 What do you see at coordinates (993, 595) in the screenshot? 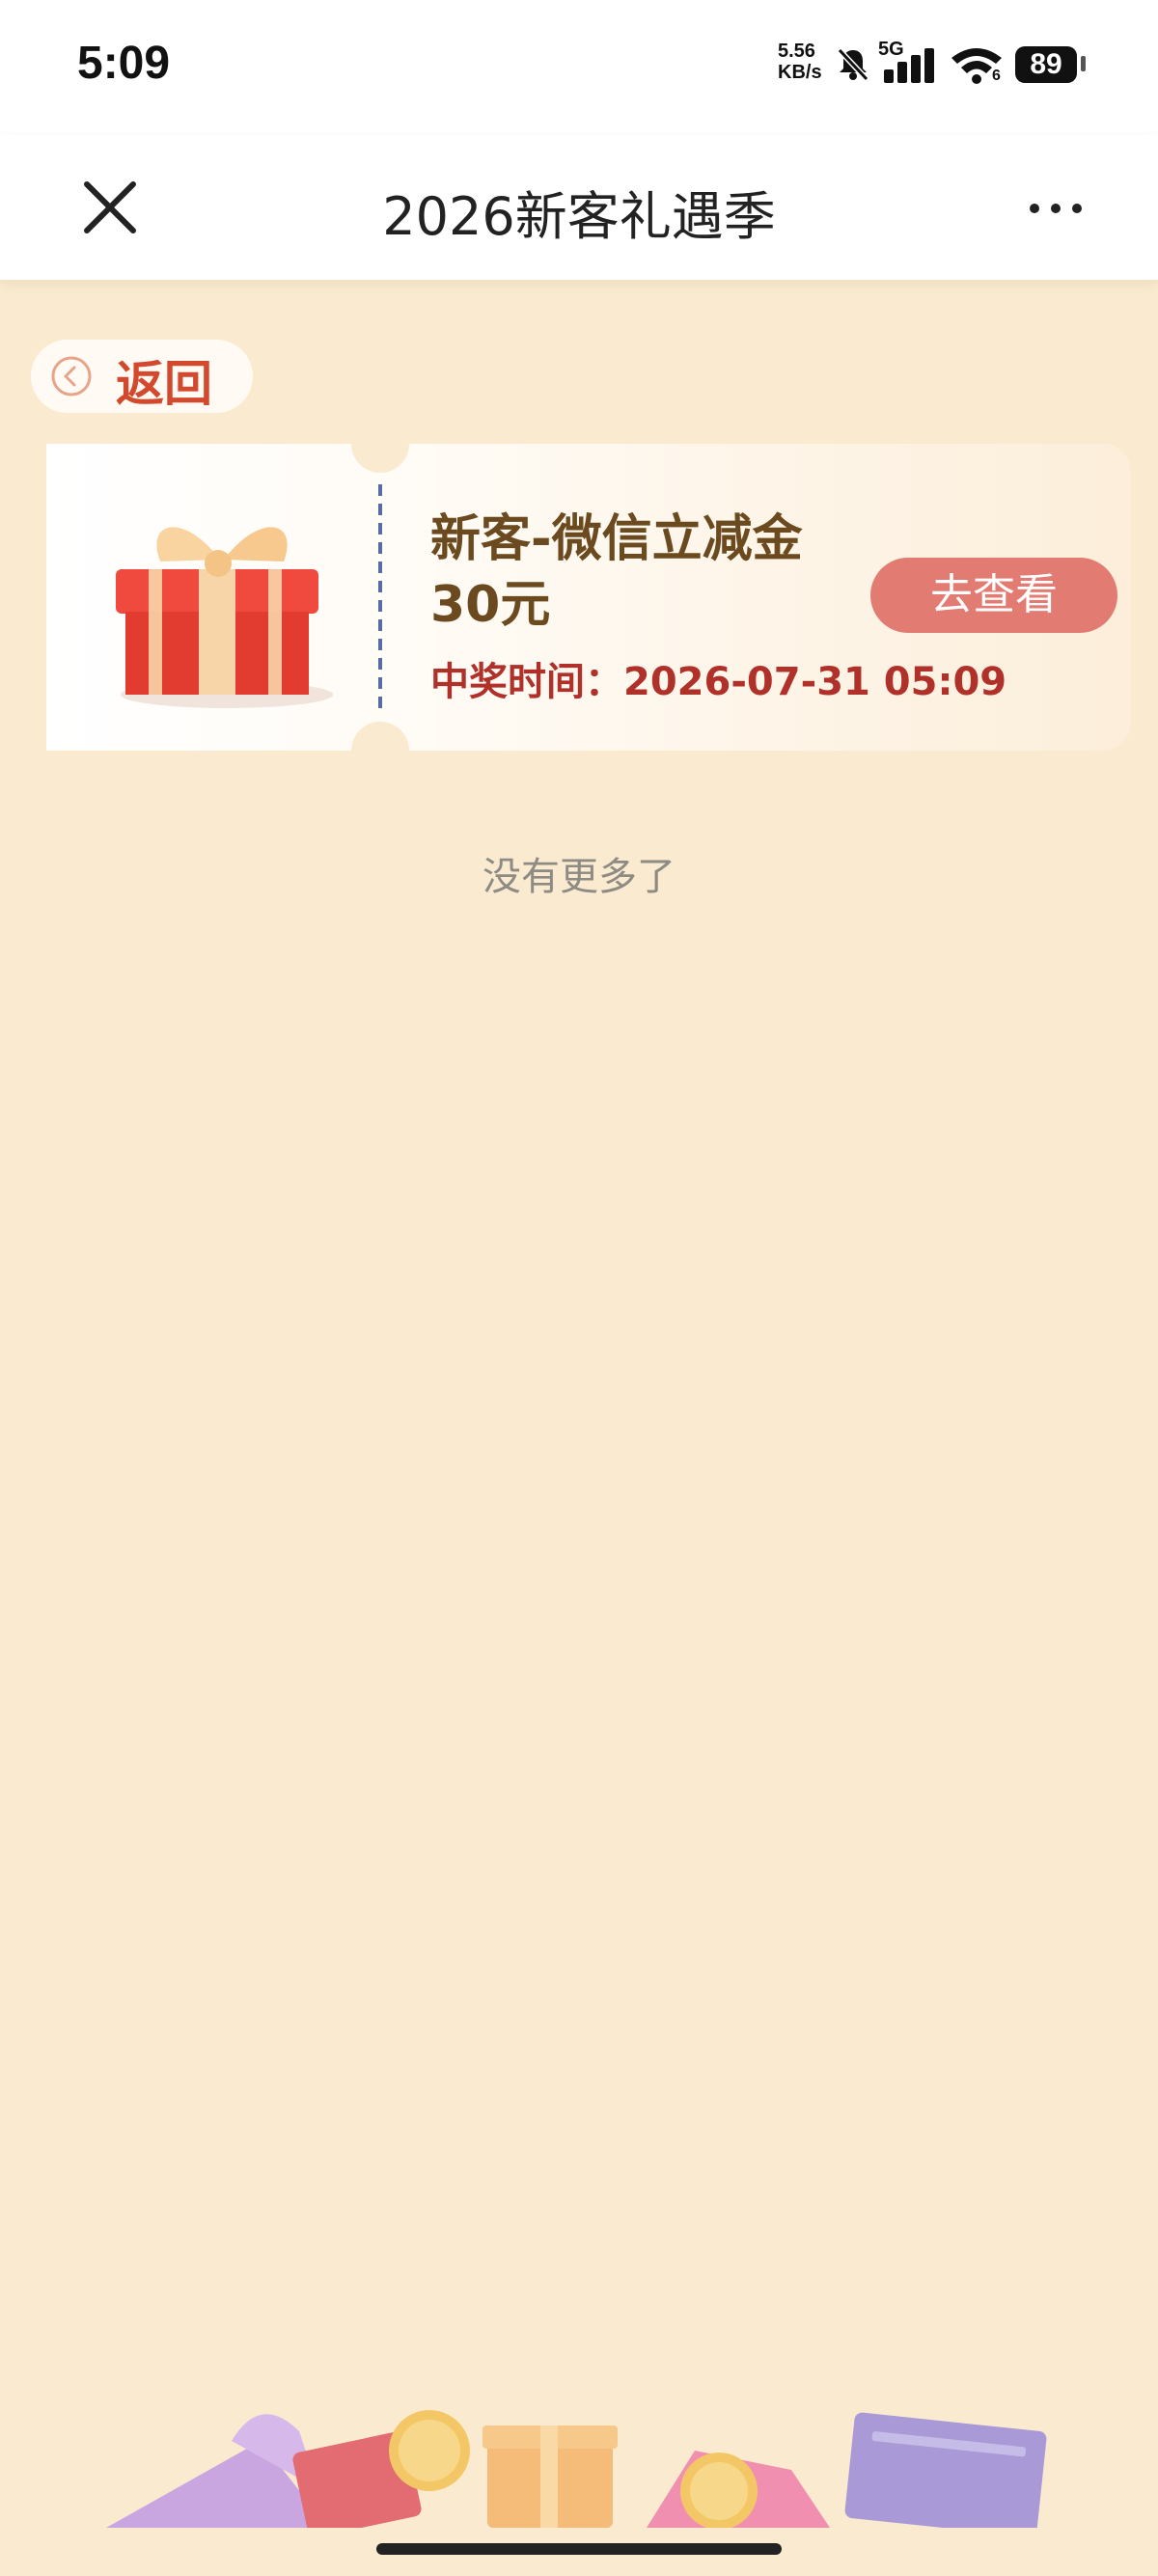
I see `view-prize-button: 去查看` at bounding box center [993, 595].